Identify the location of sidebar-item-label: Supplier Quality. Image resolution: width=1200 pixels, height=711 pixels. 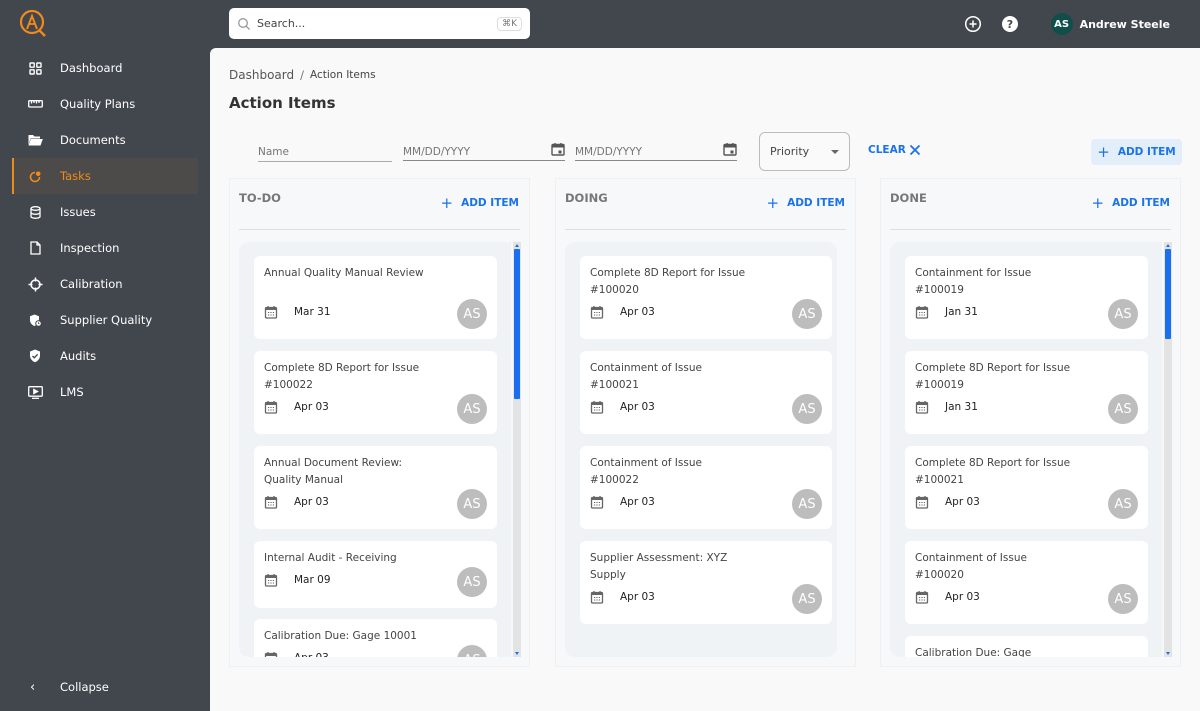
(106, 320).